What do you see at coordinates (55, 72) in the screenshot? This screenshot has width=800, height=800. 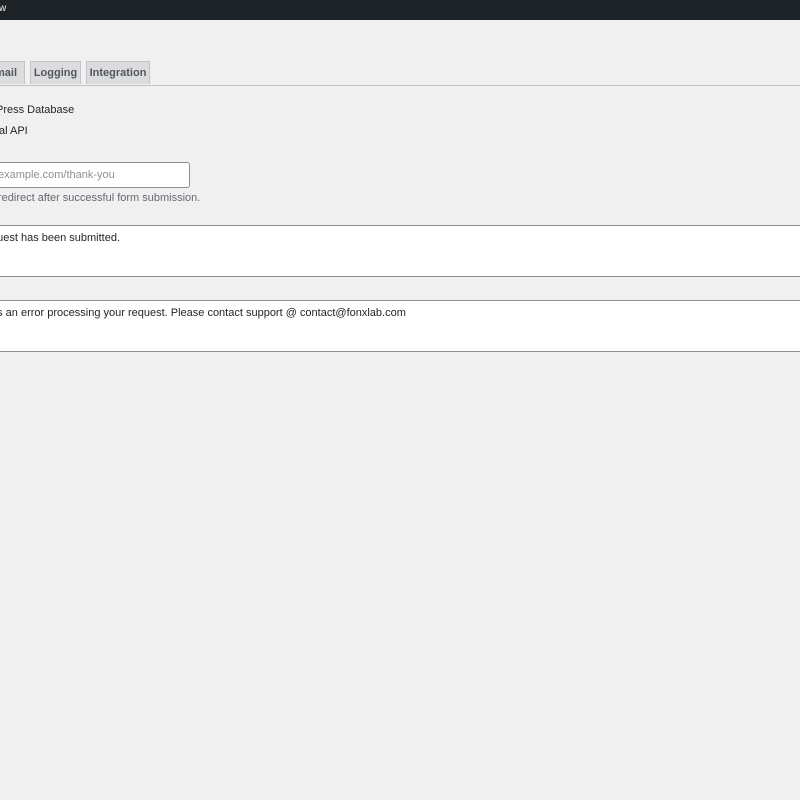 I see `tab-logging: Logging` at bounding box center [55, 72].